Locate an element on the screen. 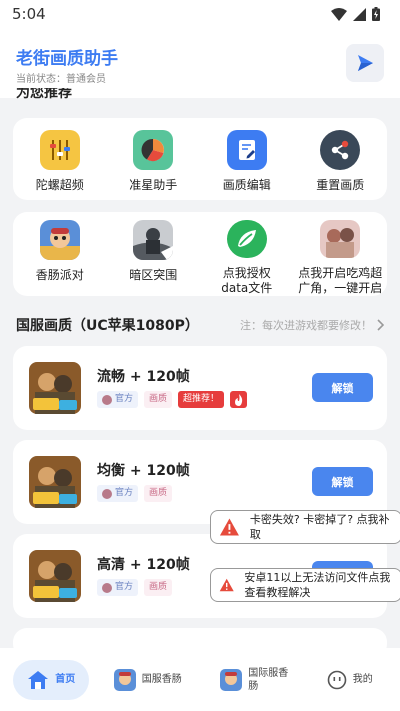 Image resolution: width=400 pixels, height=711 pixels. wifi-icon is located at coordinates (339, 14).